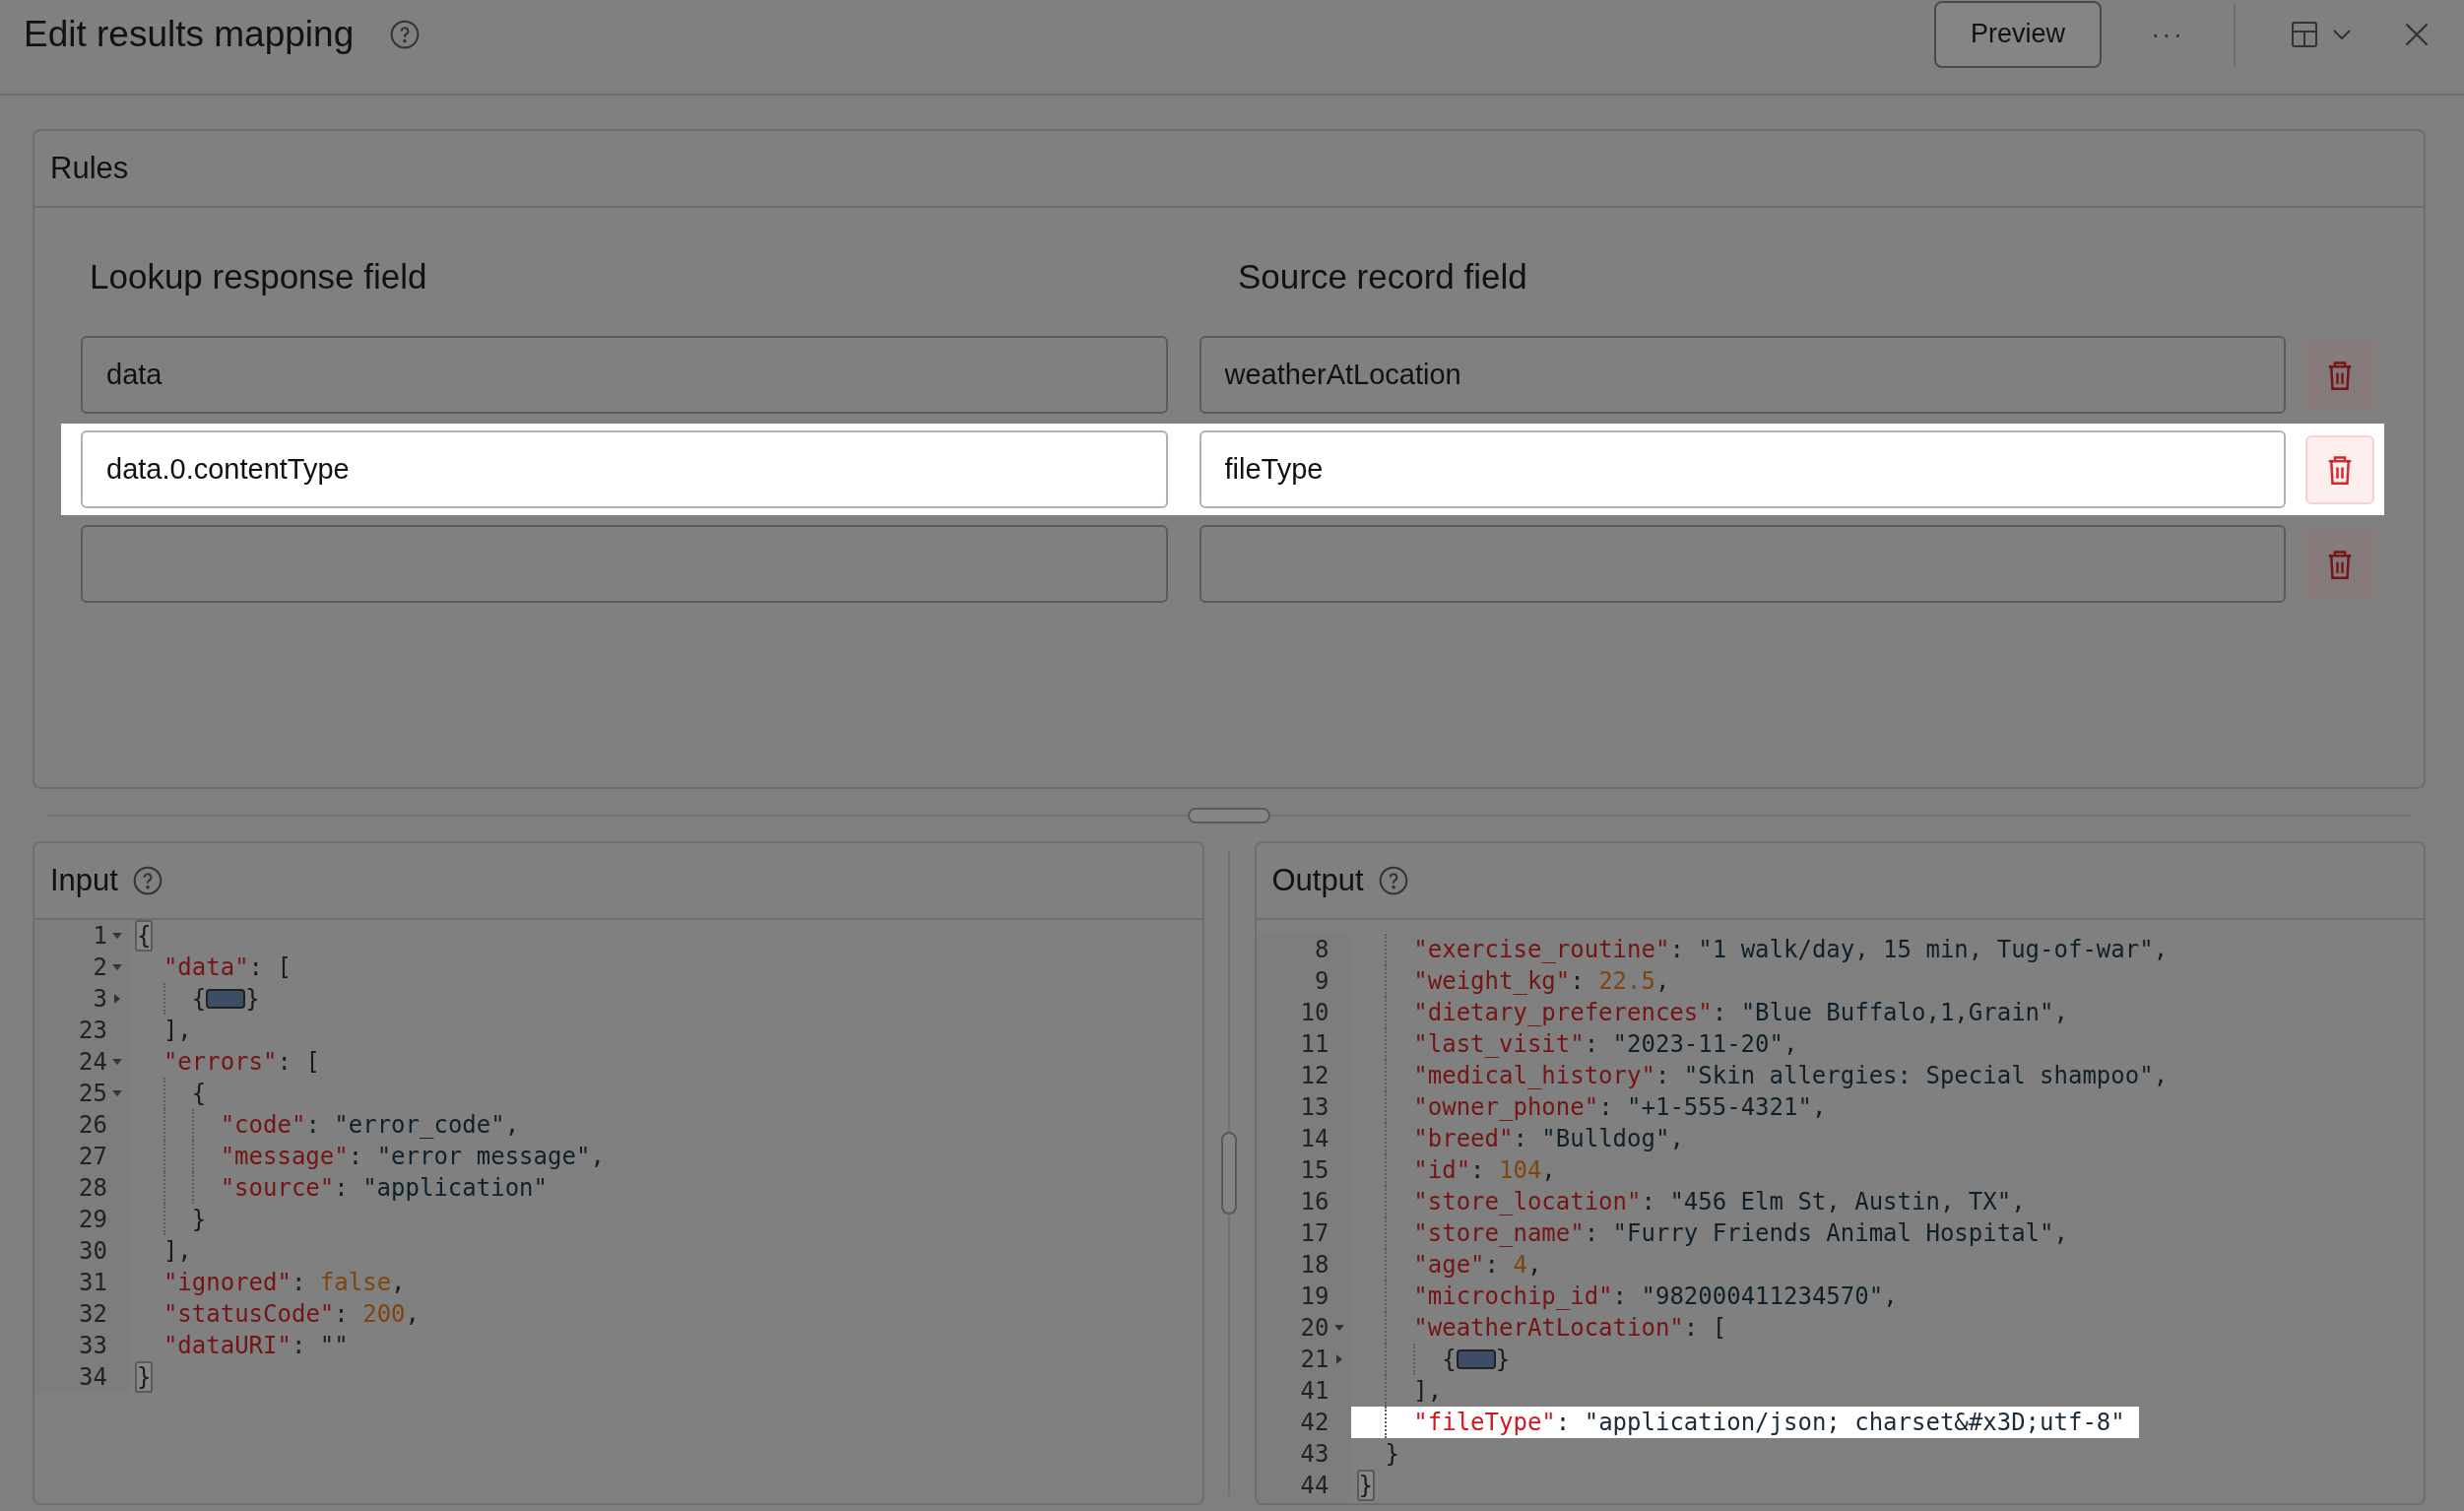  Describe the element at coordinates (1315, 1012) in the screenshot. I see `line-number: 10` at that location.